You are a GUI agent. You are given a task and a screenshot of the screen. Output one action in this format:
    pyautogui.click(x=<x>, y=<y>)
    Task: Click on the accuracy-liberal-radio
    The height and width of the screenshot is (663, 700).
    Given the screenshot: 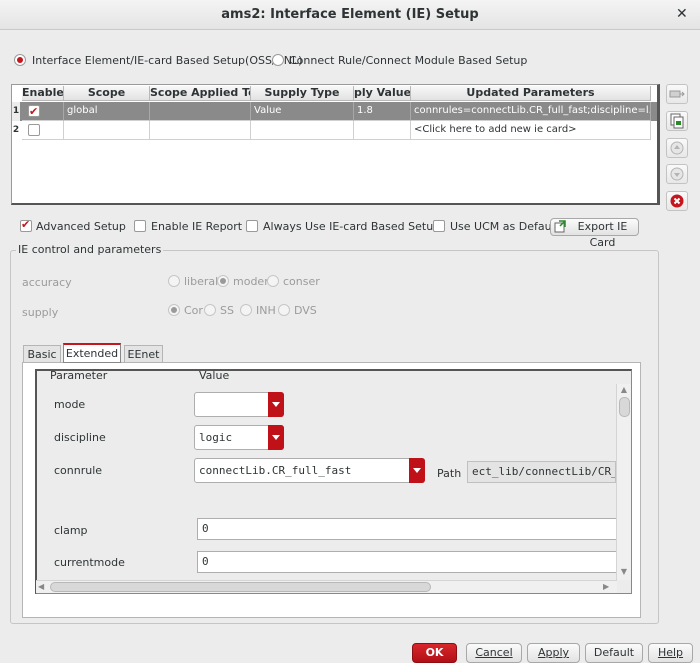 What is the action you would take?
    pyautogui.click(x=174, y=281)
    